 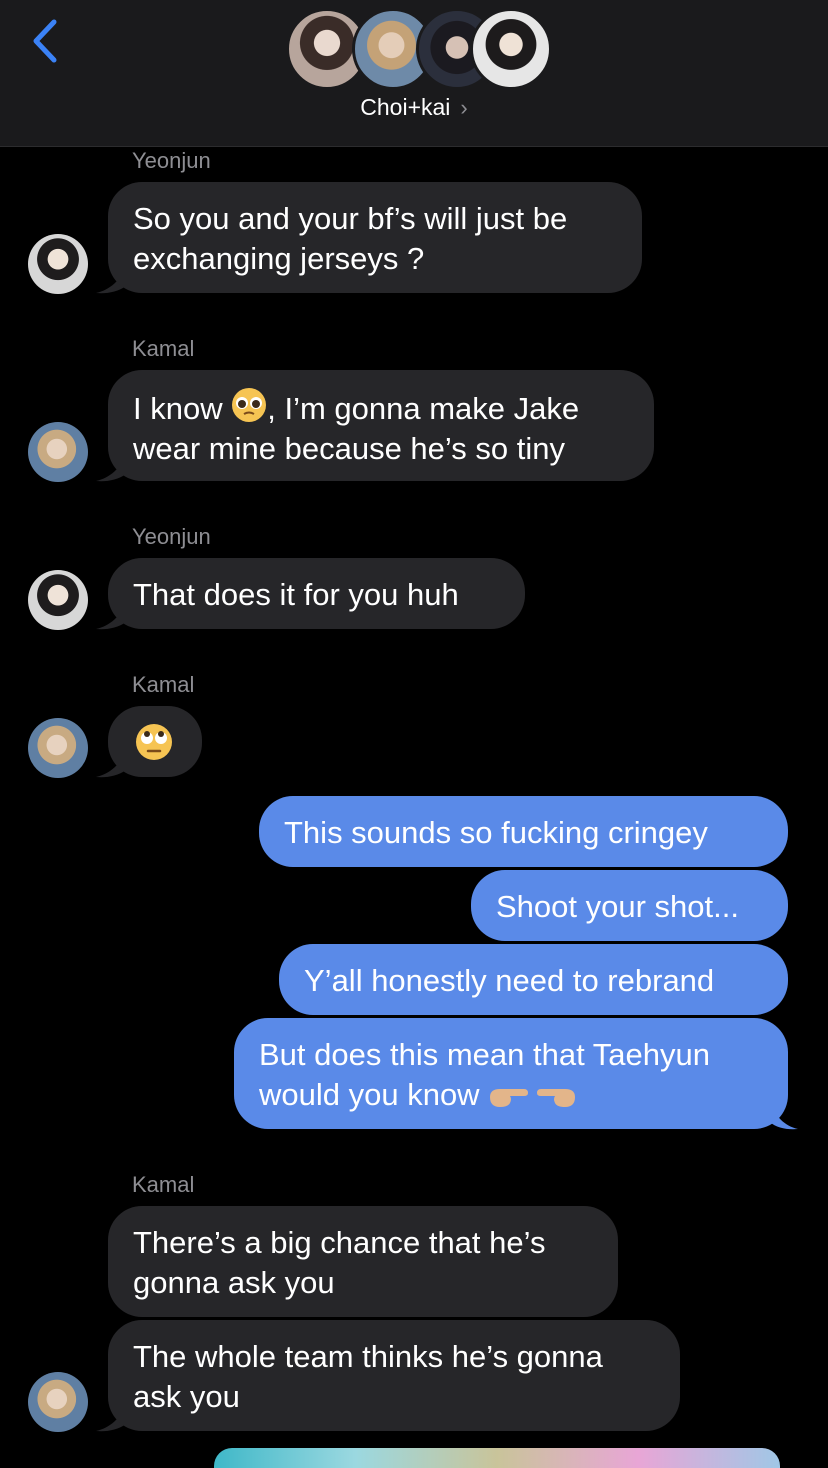 I want to click on message-line: ask you, so click(x=186, y=1396).